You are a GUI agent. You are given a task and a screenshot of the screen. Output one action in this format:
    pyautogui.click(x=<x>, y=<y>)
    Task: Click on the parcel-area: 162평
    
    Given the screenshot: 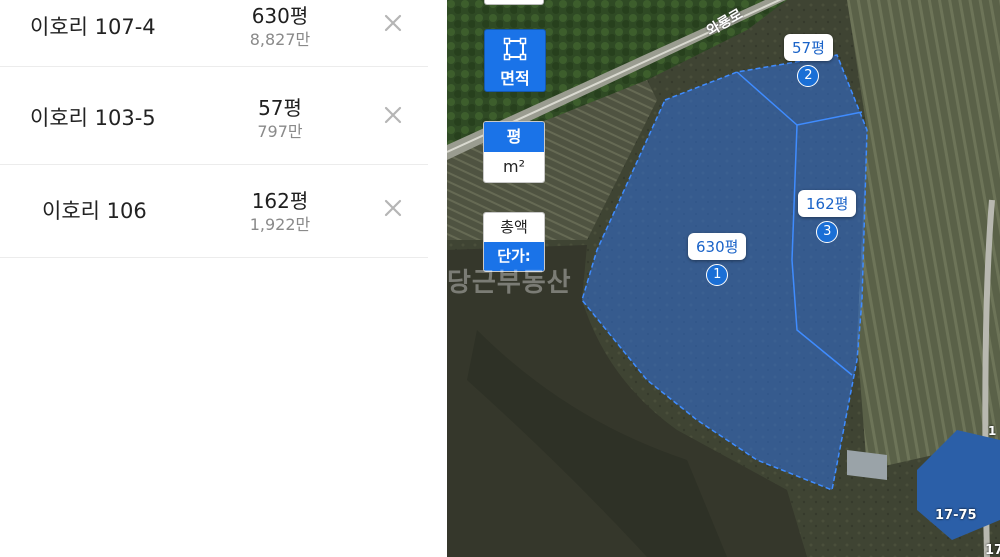 What is the action you would take?
    pyautogui.click(x=280, y=201)
    